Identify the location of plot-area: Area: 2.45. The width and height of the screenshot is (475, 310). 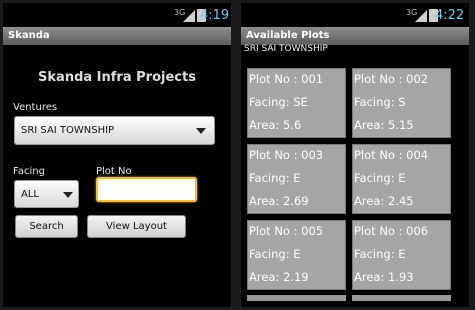
(384, 201).